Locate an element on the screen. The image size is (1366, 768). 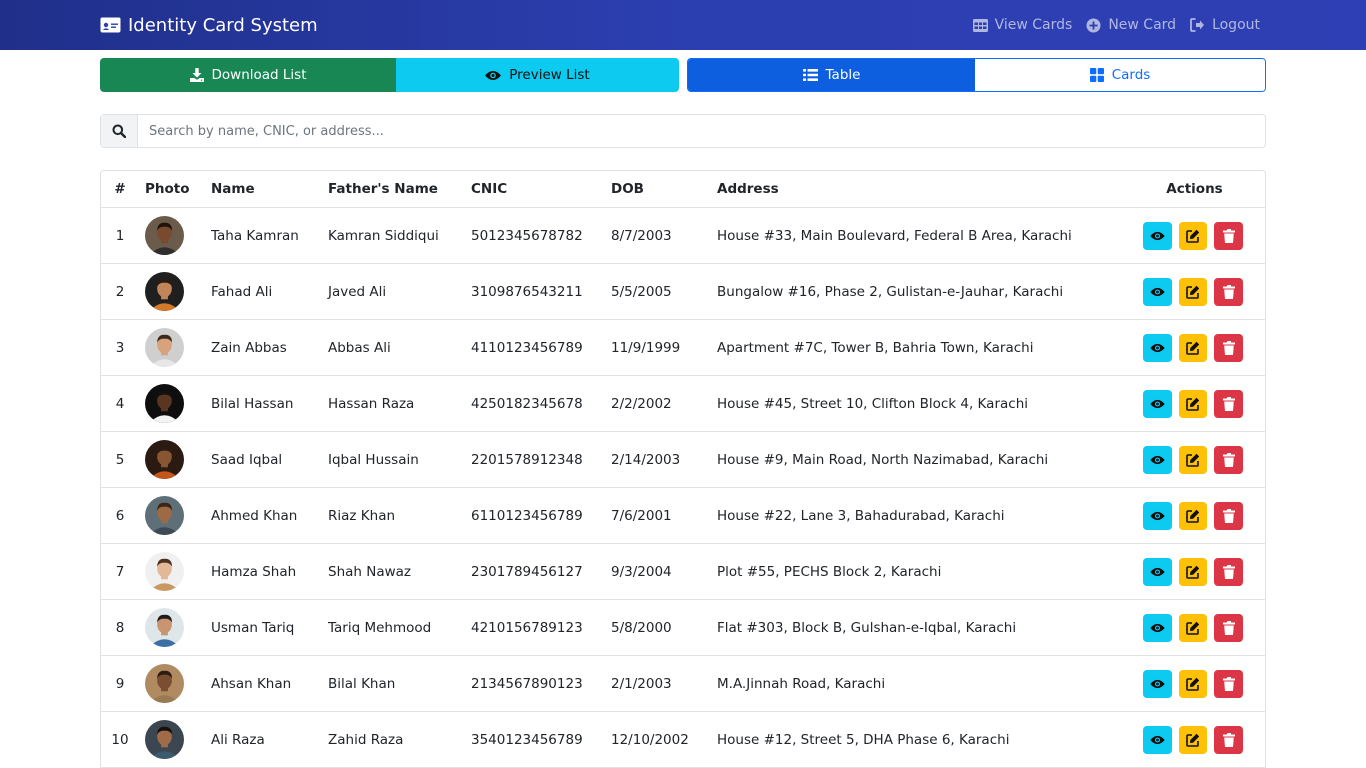
dob: 2/14/2003 is located at coordinates (646, 459).